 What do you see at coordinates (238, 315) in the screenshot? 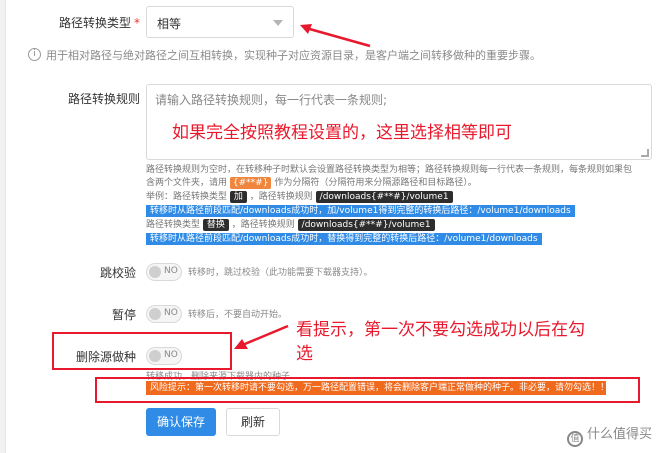
I see `pause-hint: 转移后，不要自动开始。` at bounding box center [238, 315].